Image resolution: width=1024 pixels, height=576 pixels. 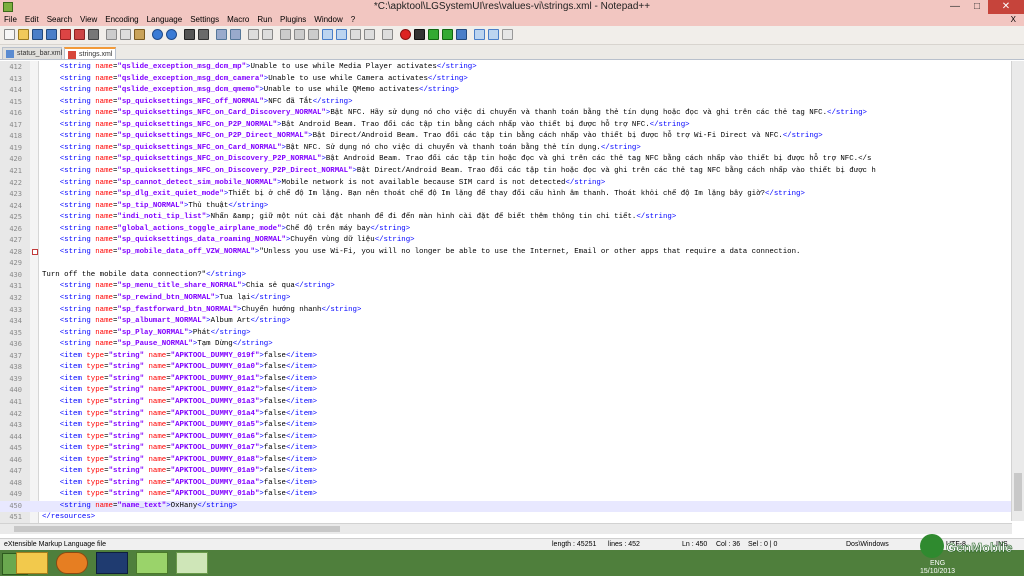 I want to click on menu-help: ?, so click(x=353, y=20).